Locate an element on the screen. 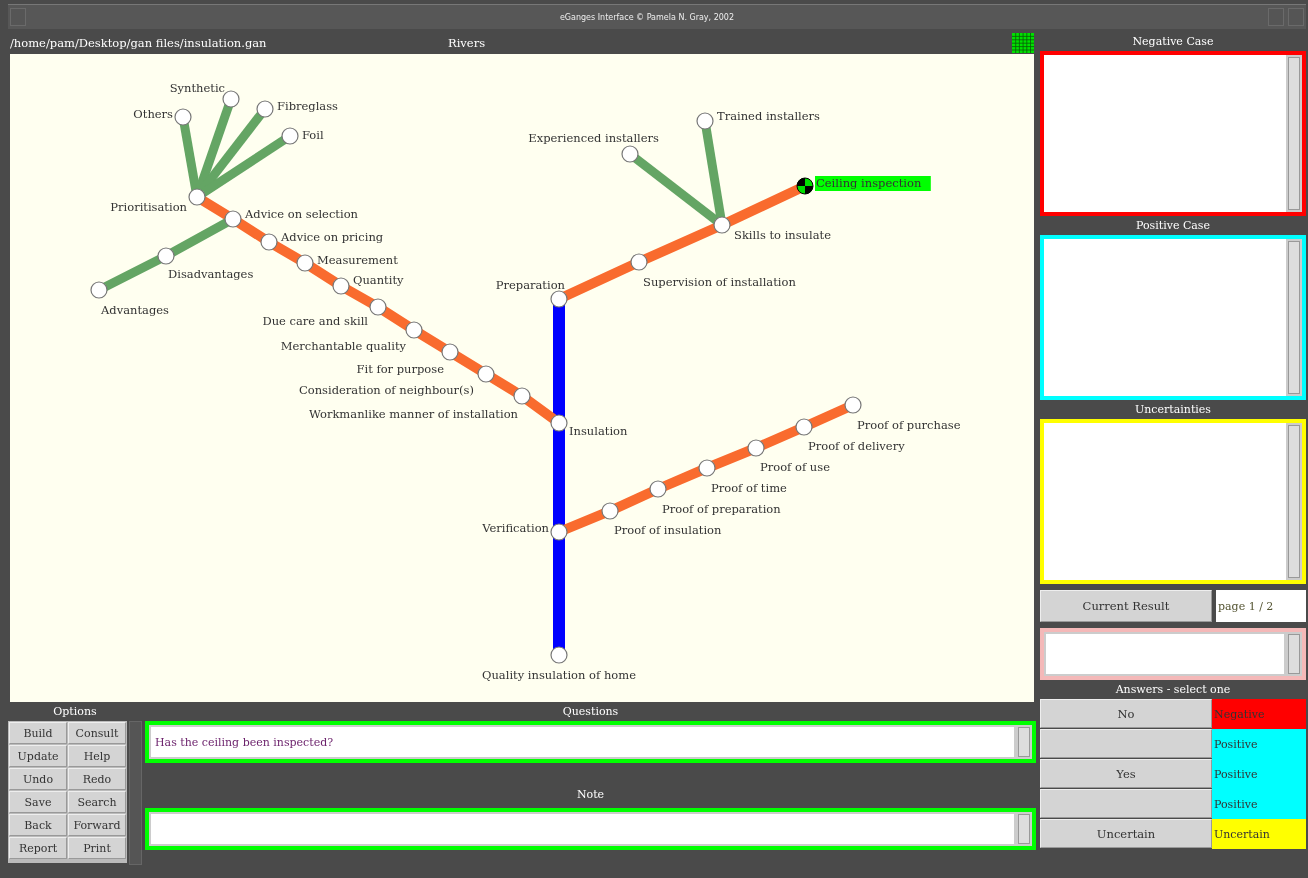 The height and width of the screenshot is (878, 1308). station-label: Preparation is located at coordinates (530, 285).